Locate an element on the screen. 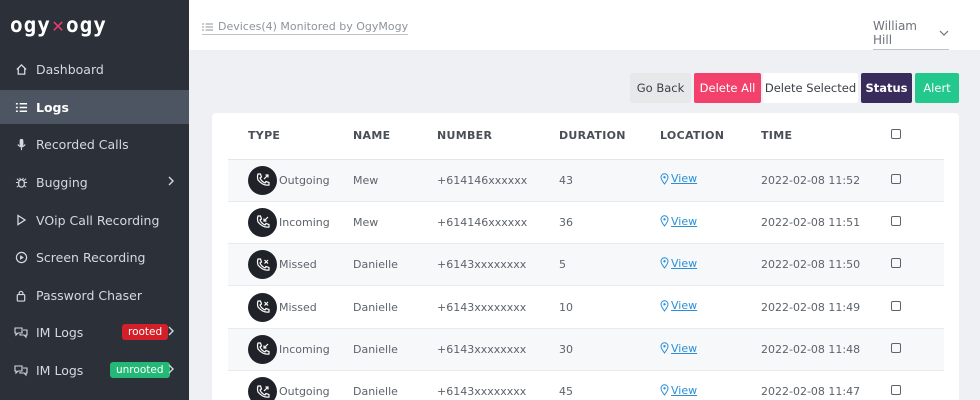 The width and height of the screenshot is (980, 400). type-cell: Missed is located at coordinates (290, 307).